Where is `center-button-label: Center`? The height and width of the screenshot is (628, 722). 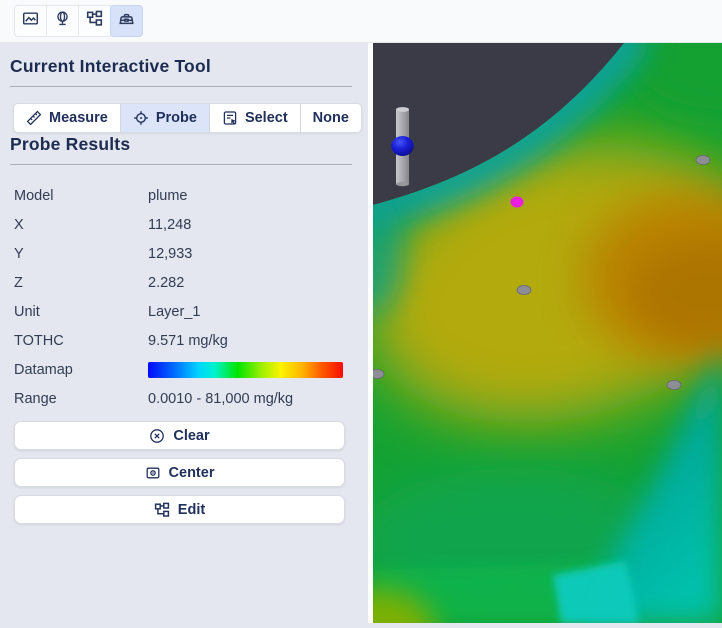 center-button-label: Center is located at coordinates (191, 472).